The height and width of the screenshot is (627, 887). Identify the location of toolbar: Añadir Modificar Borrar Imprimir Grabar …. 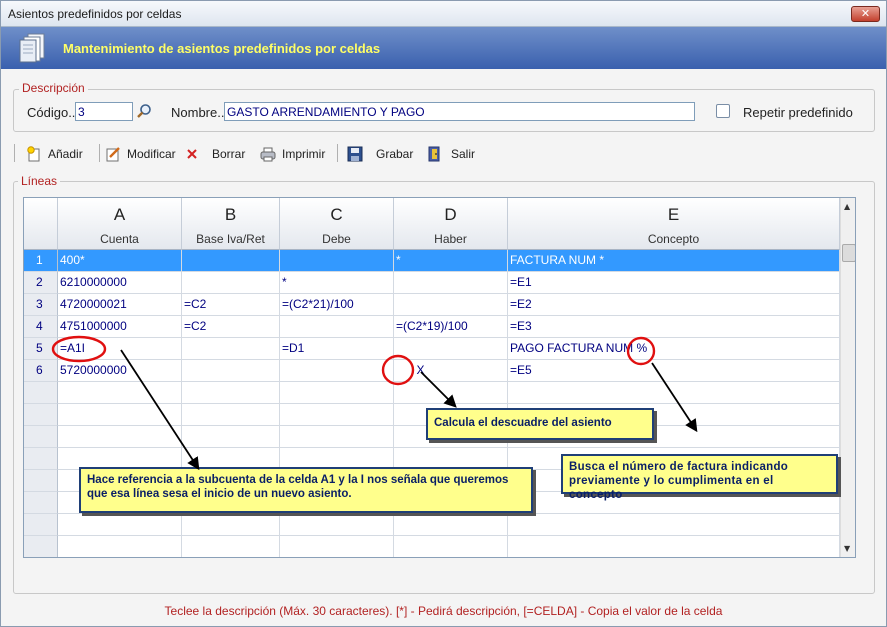
(445, 153).